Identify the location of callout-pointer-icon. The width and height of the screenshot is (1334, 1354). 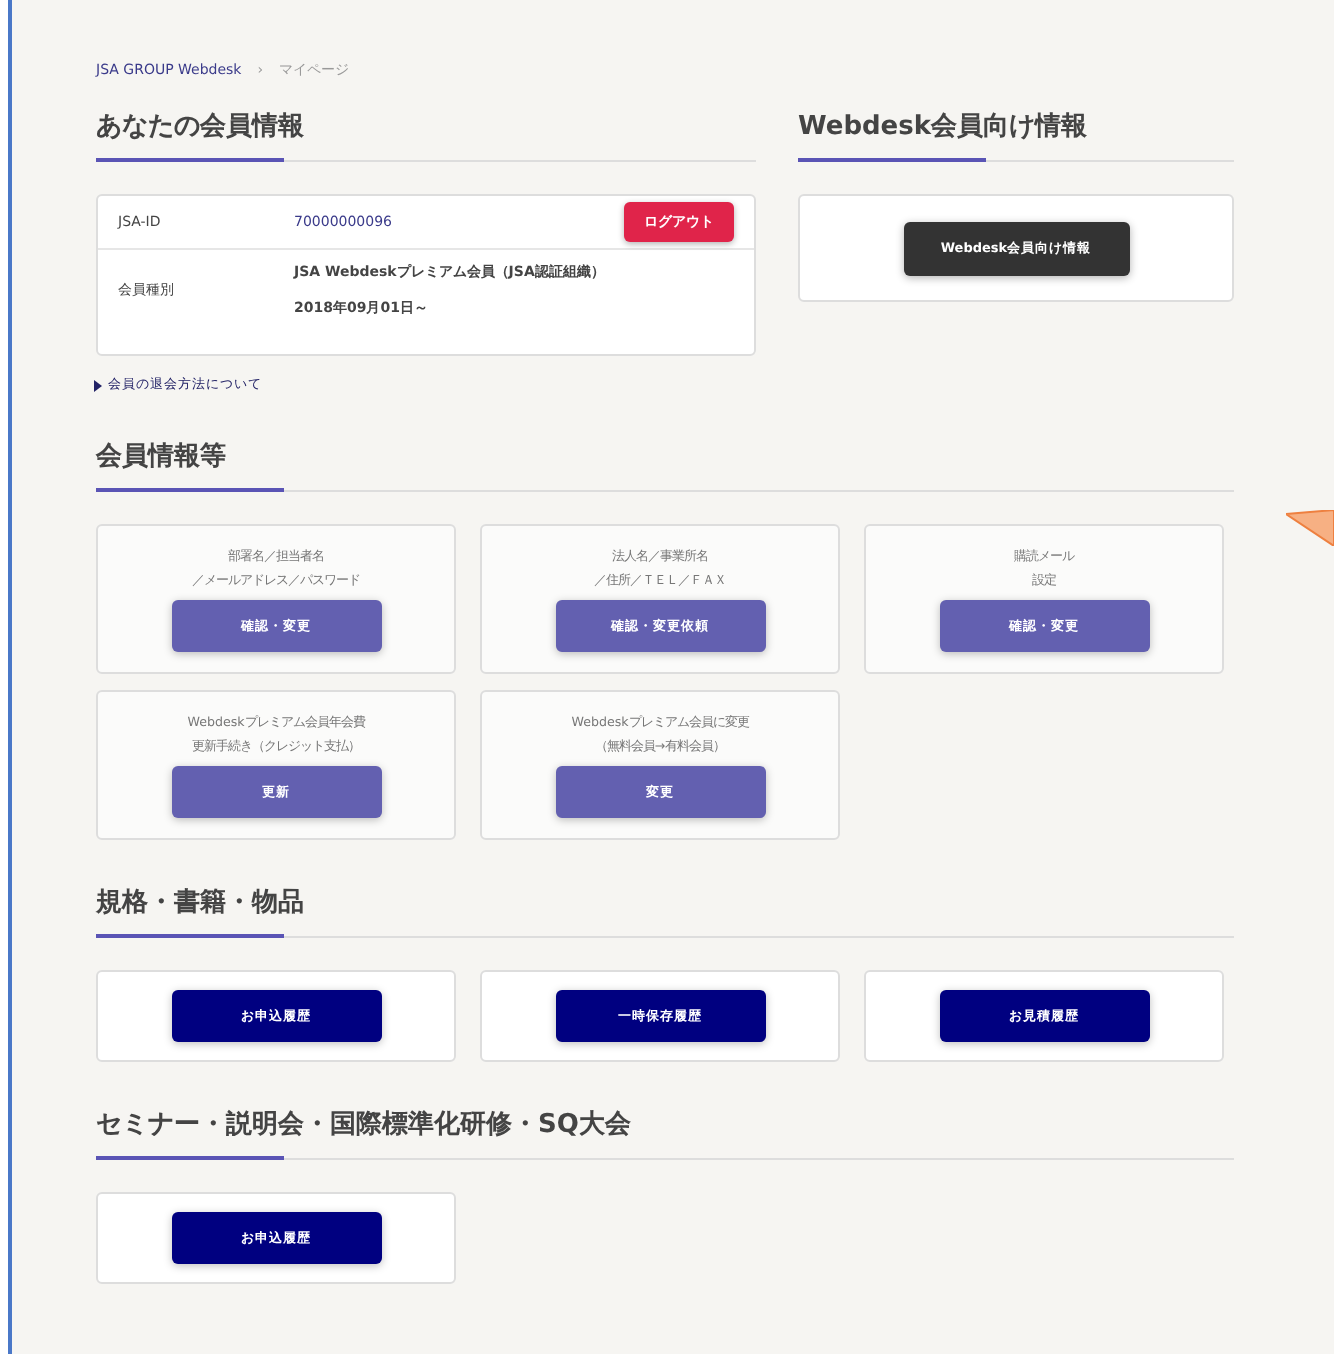
(1310, 528).